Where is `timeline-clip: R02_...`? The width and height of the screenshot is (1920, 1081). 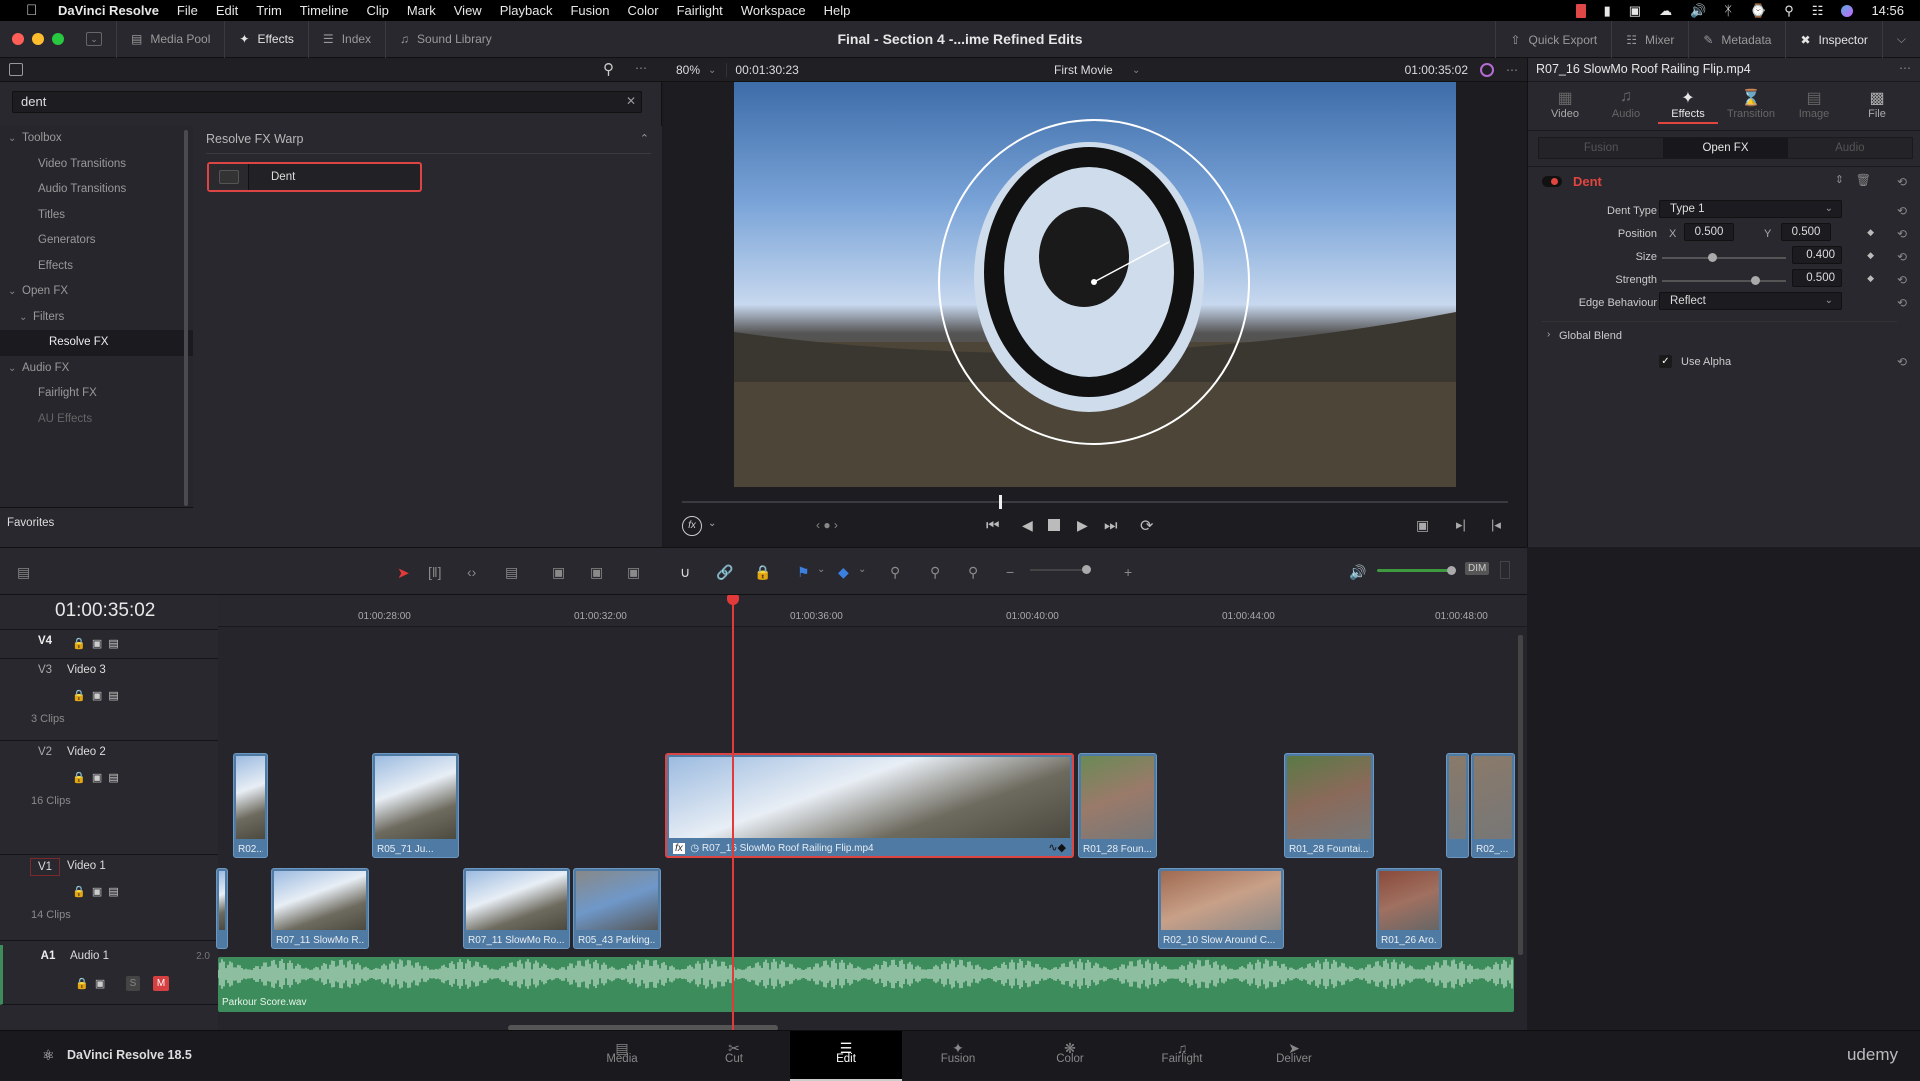 timeline-clip: R02_... is located at coordinates (1493, 805).